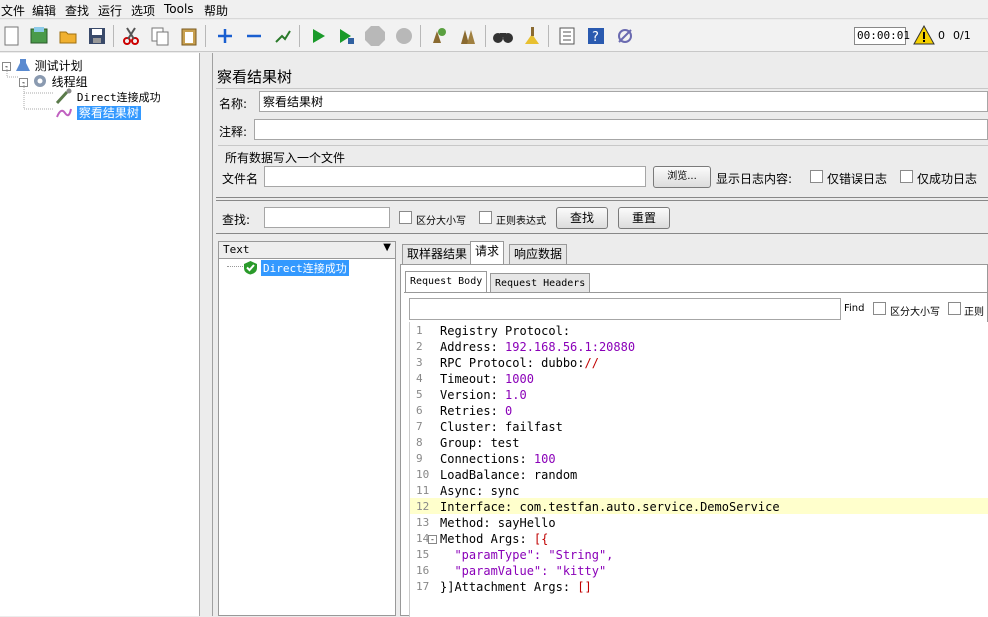 This screenshot has width=988, height=617. What do you see at coordinates (503, 36) in the screenshot?
I see `search-icon` at bounding box center [503, 36].